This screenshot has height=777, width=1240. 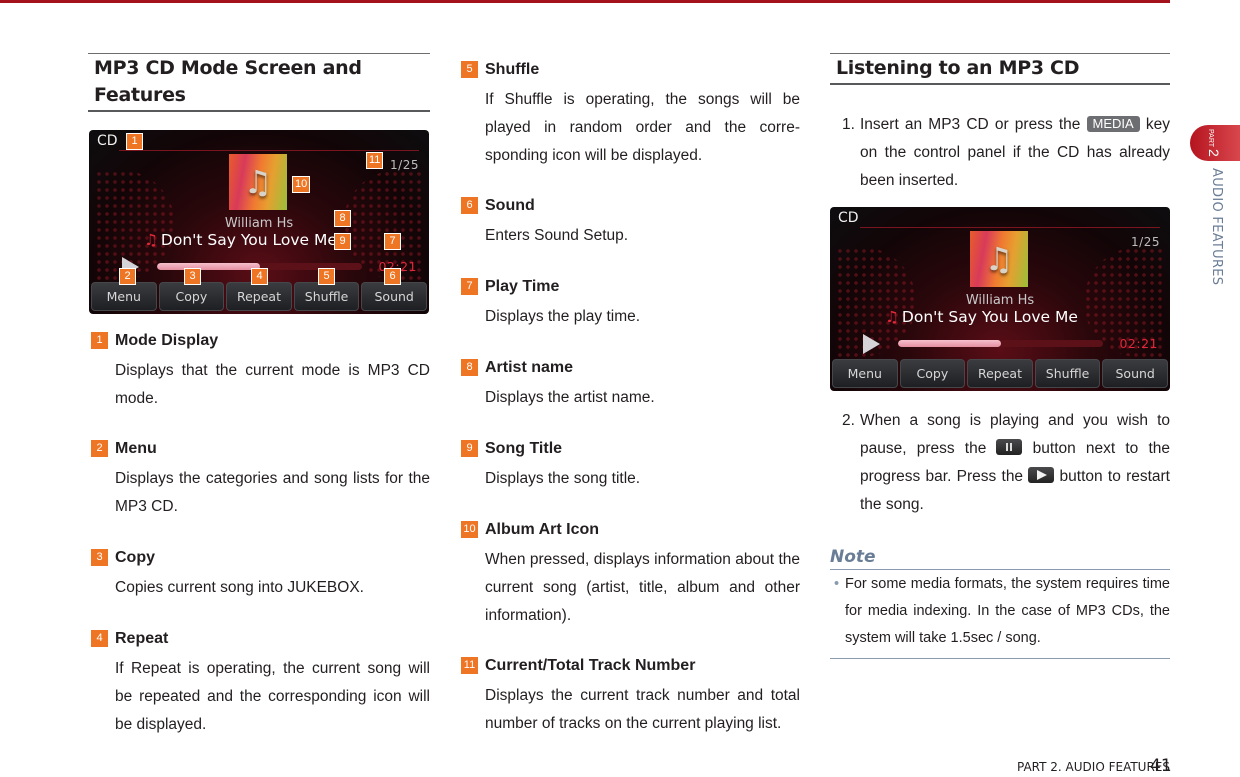 I want to click on item-number: 7, so click(x=469, y=286).